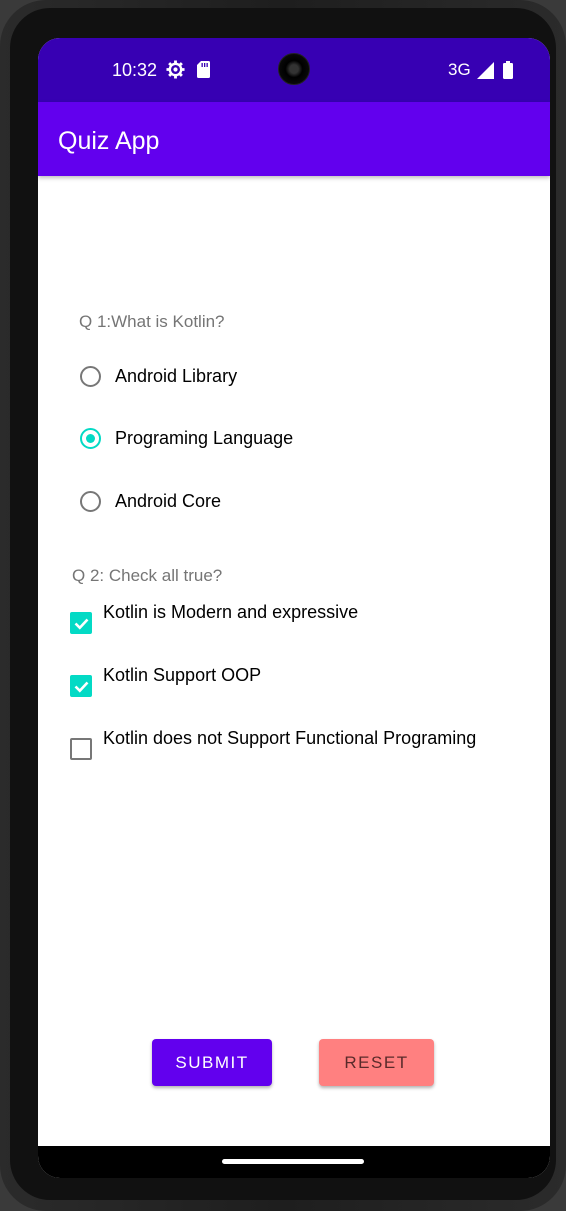 The height and width of the screenshot is (1211, 566). What do you see at coordinates (203, 69) in the screenshot?
I see `sd-card-icon` at bounding box center [203, 69].